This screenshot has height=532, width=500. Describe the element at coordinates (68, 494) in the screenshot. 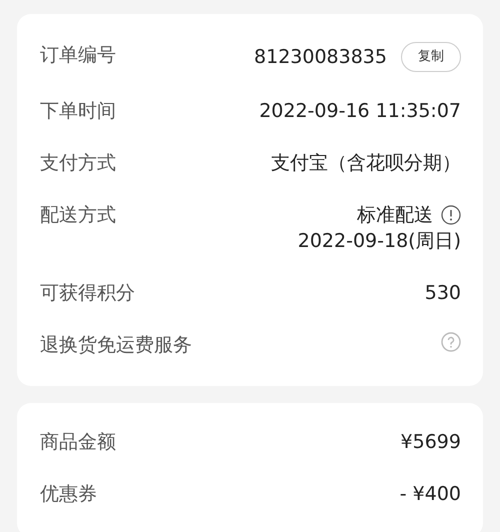

I see `row-label: 优惠券` at that location.